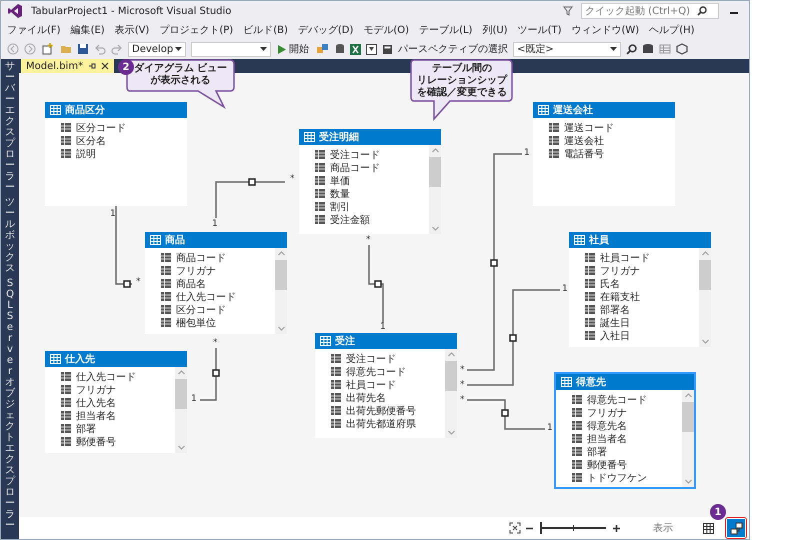 Image resolution: width=800 pixels, height=540 pixels. What do you see at coordinates (196, 323) in the screenshot?
I see `column-name: 梱包単位` at bounding box center [196, 323].